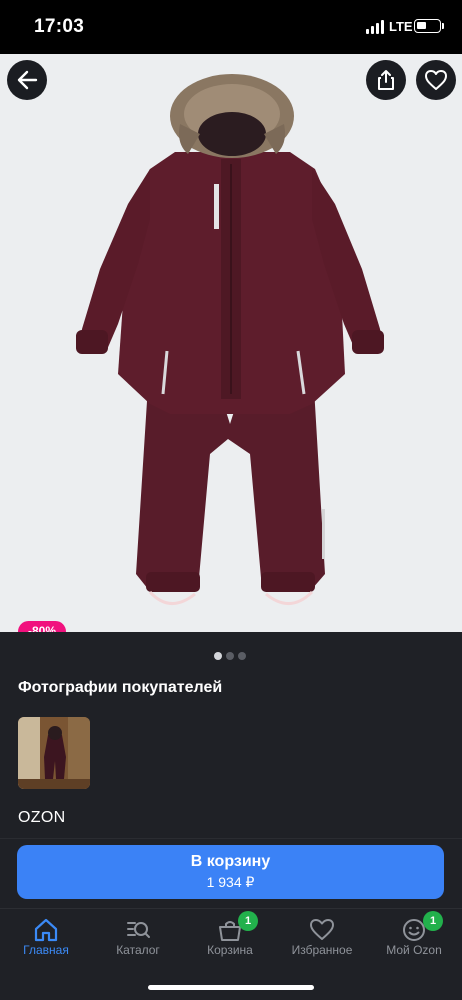  What do you see at coordinates (230, 950) in the screenshot?
I see `nav-label: Корзина` at bounding box center [230, 950].